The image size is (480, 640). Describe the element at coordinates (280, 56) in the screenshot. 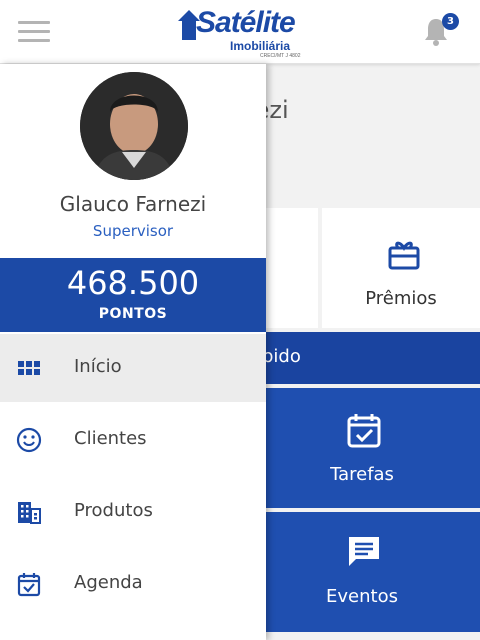

I see `logo-creci: CRECI/MT J 4802` at that location.